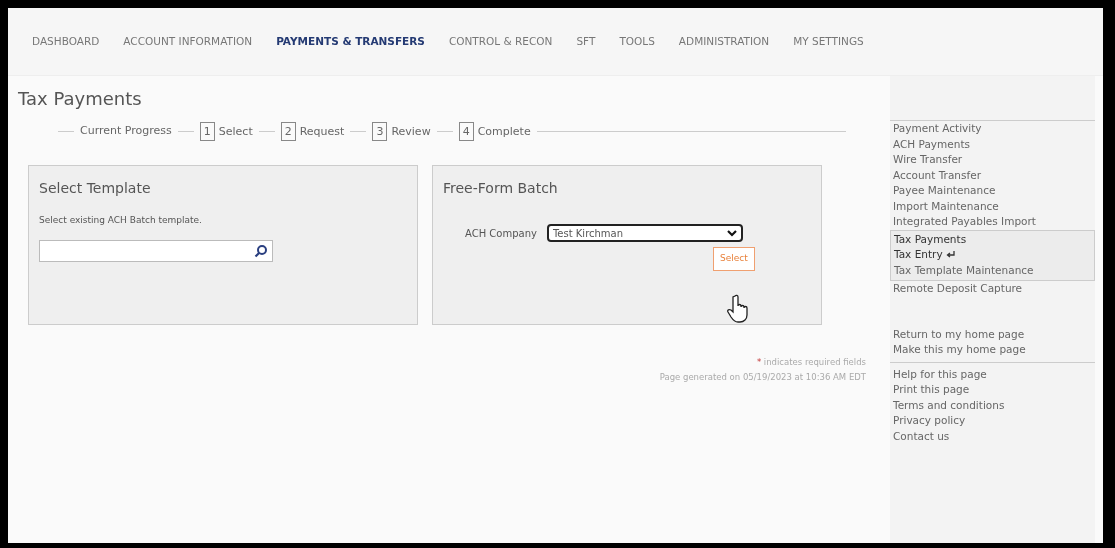 The height and width of the screenshot is (548, 1115). What do you see at coordinates (466, 131) in the screenshot?
I see `step-number: 4` at bounding box center [466, 131].